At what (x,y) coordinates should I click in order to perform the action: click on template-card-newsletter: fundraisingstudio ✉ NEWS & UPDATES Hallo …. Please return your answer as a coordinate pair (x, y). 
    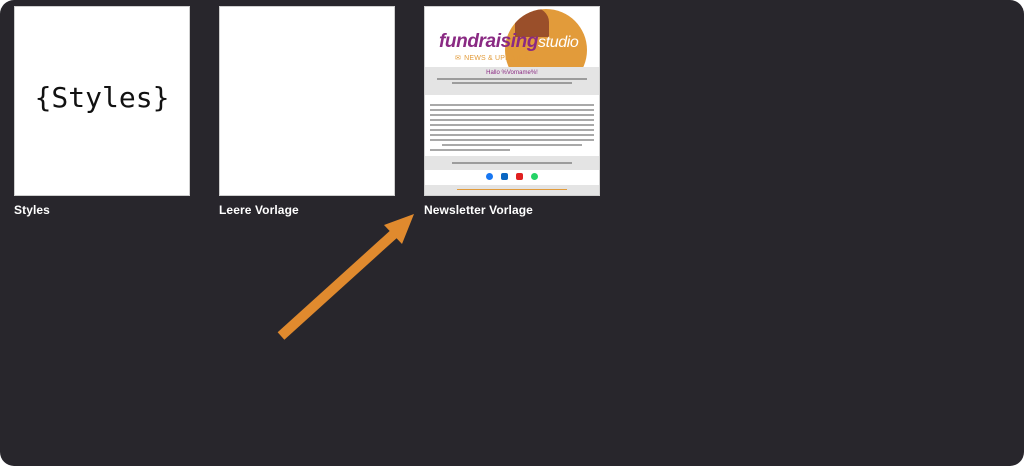
    Looking at the image, I should click on (512, 111).